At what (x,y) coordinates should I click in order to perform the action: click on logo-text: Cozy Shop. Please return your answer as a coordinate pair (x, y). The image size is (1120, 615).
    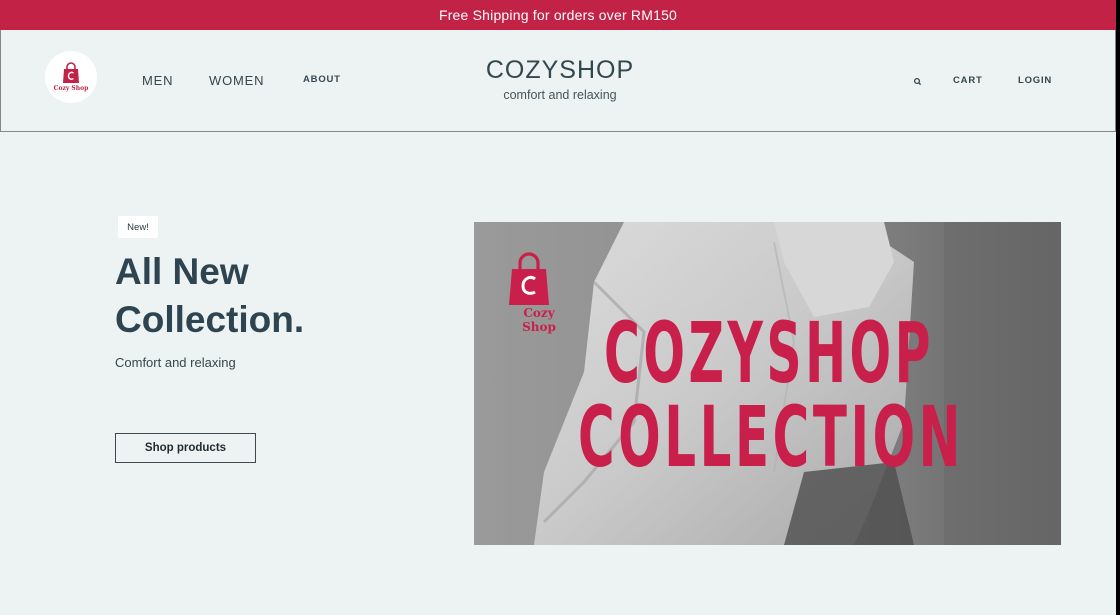
    Looking at the image, I should click on (71, 88).